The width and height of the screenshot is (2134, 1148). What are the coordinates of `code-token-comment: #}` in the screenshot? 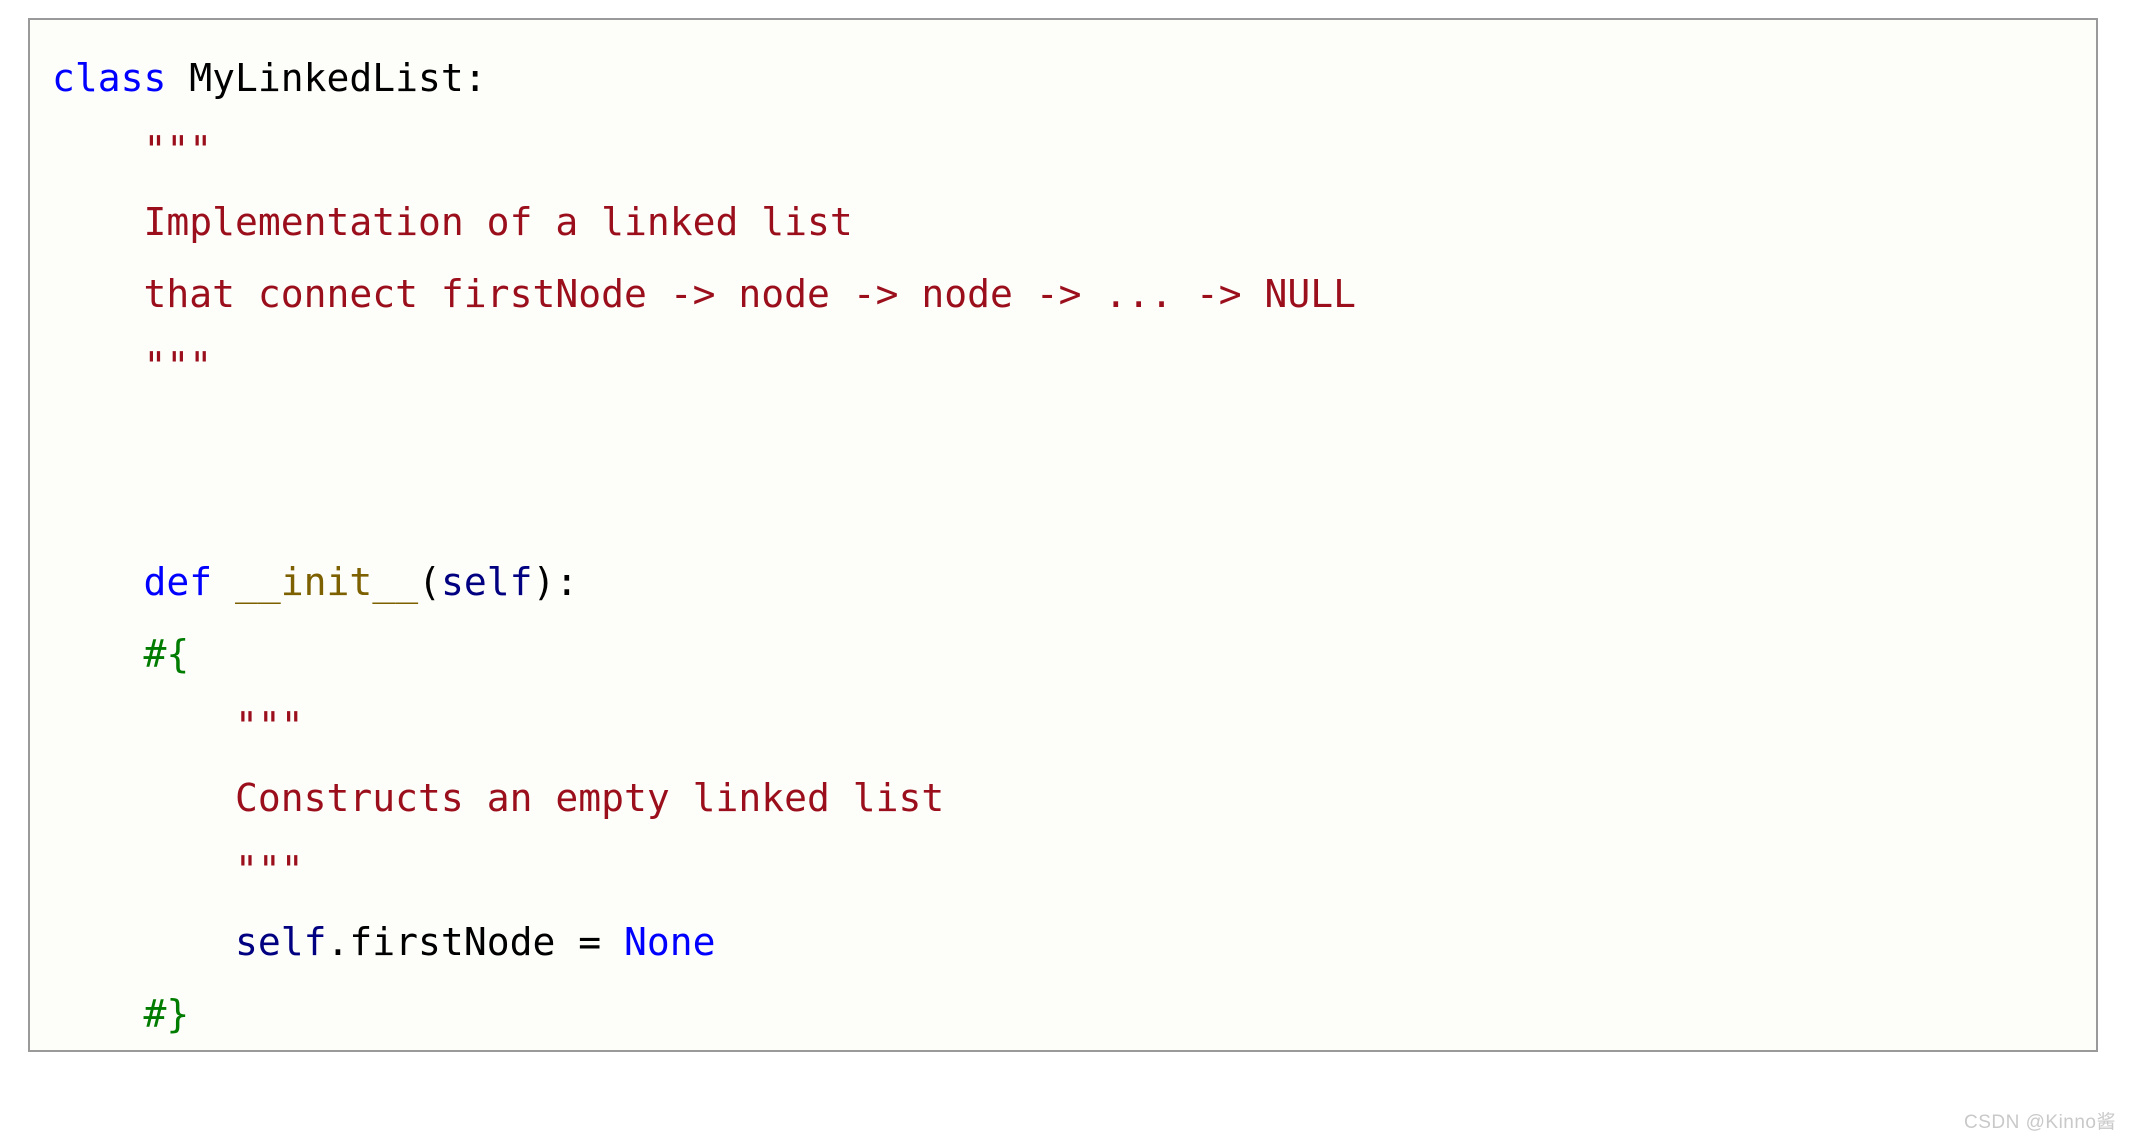 It's located at (166, 1014).